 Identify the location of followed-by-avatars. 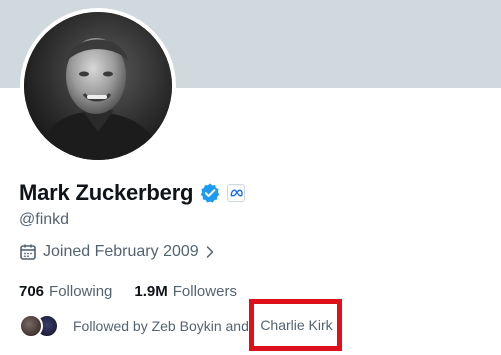
(40, 326).